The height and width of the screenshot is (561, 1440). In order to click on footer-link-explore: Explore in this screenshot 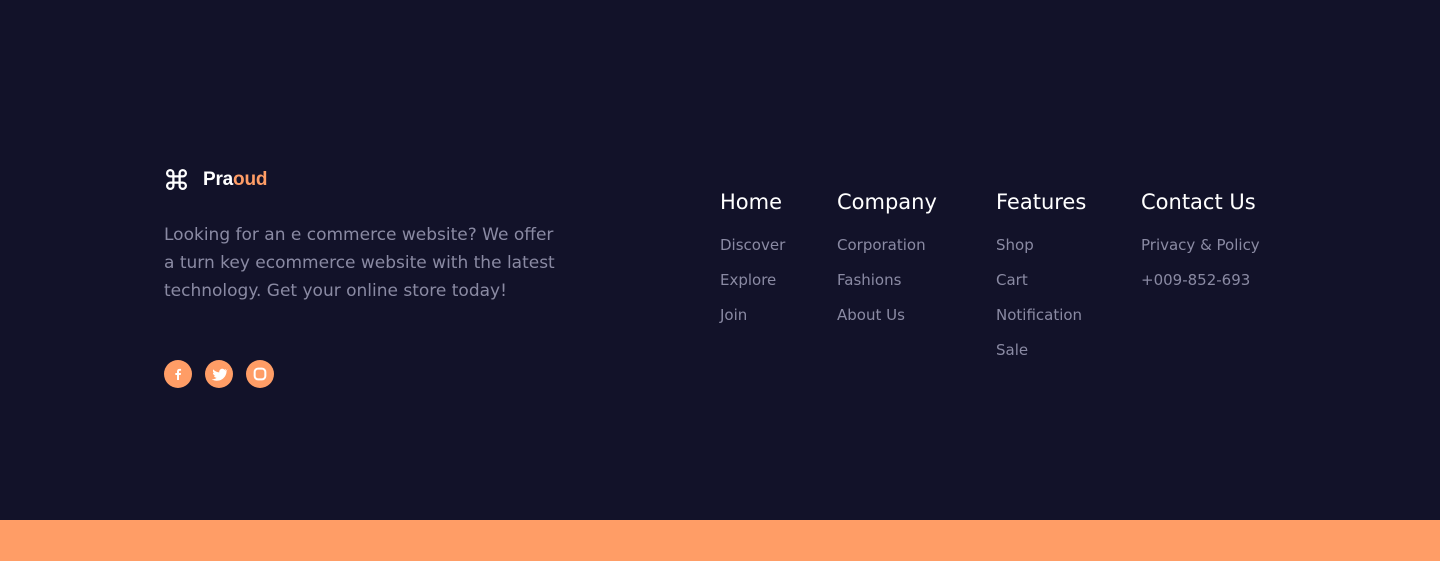, I will do `click(752, 280)`.